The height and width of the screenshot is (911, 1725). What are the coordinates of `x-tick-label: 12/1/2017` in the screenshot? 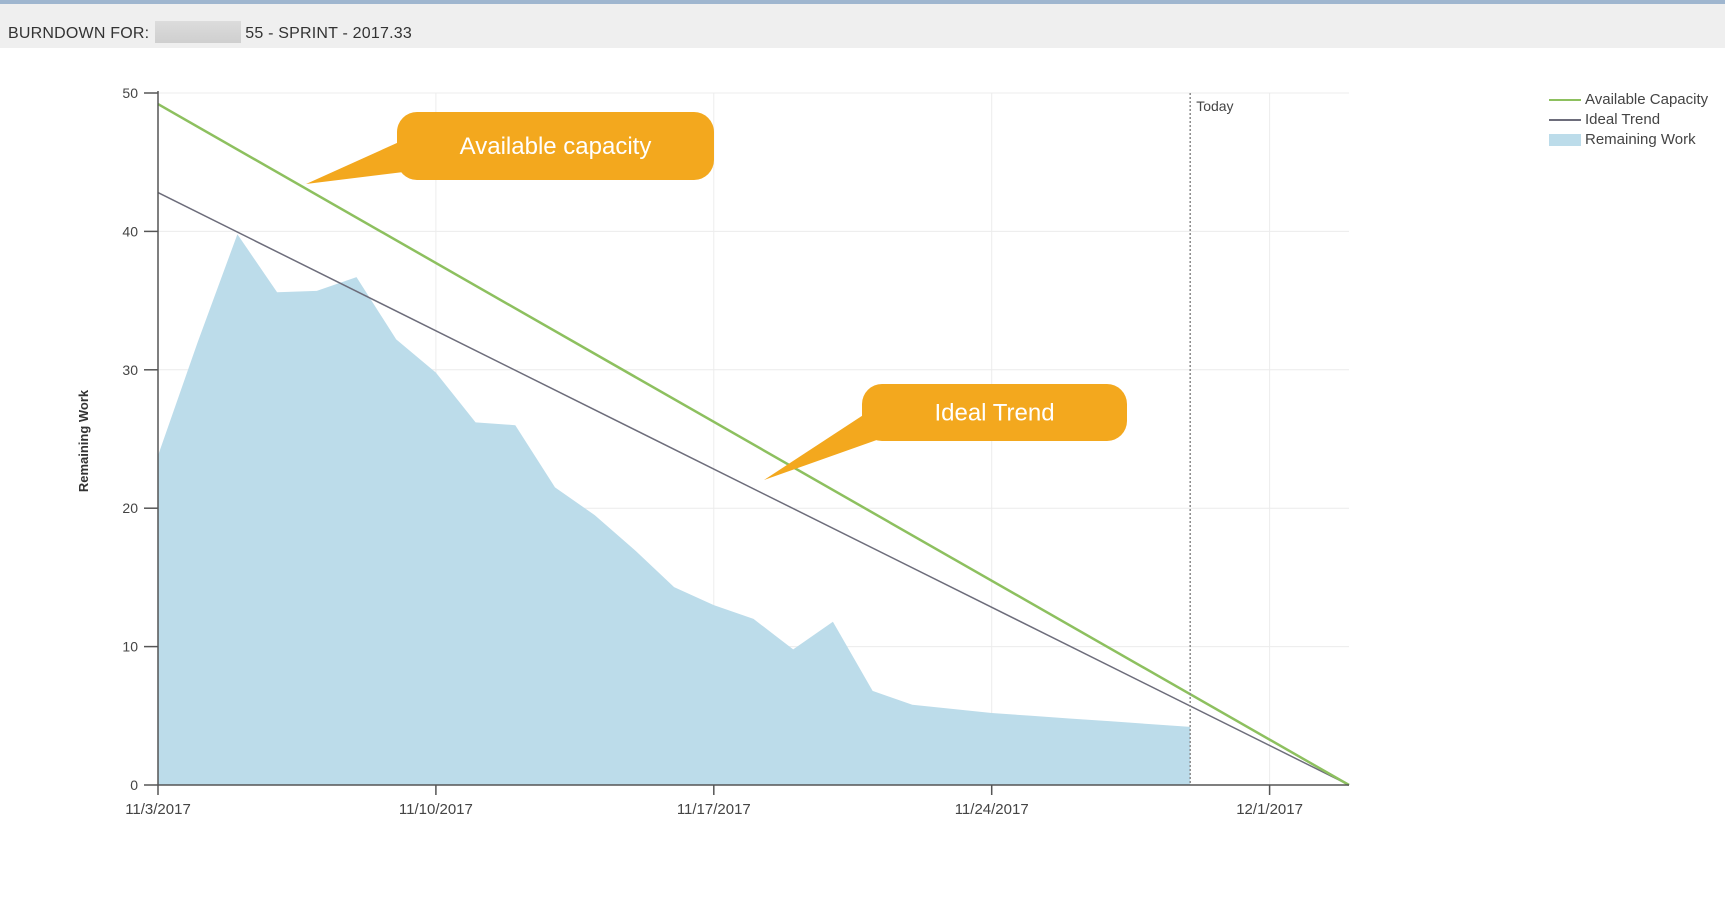 It's located at (1269, 809).